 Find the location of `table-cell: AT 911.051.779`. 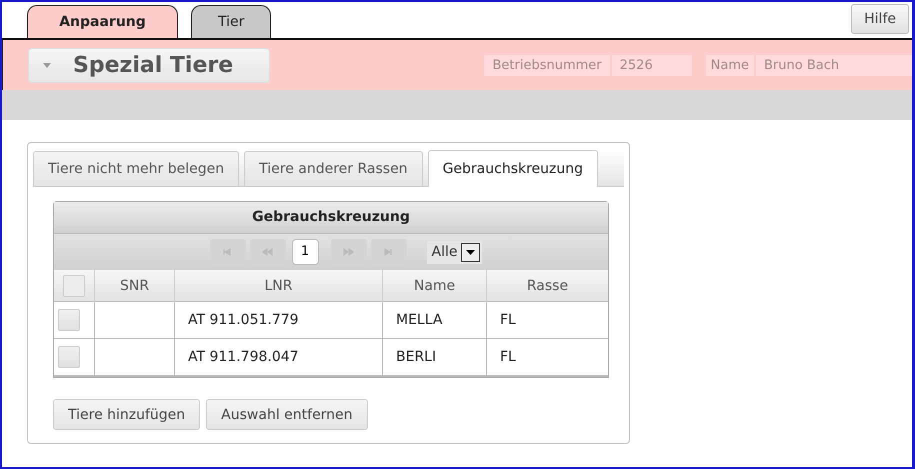

table-cell: AT 911.051.779 is located at coordinates (278, 320).